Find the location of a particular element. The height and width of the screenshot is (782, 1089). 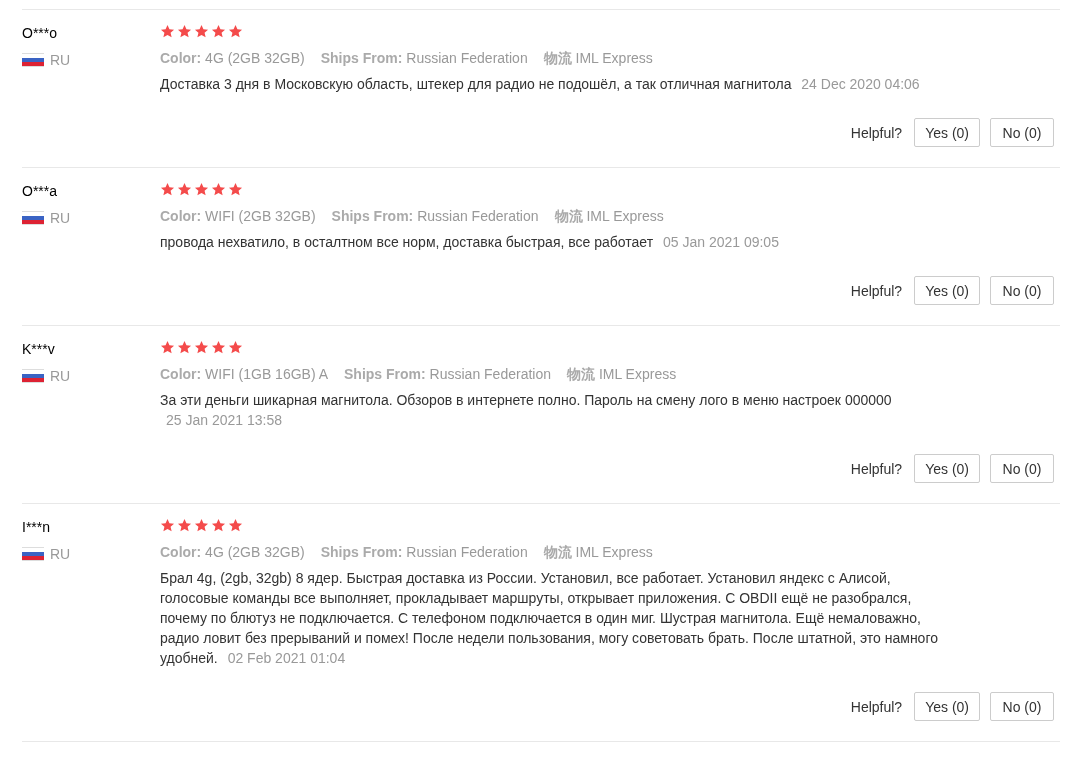

reviewer-name: K***v is located at coordinates (38, 349).